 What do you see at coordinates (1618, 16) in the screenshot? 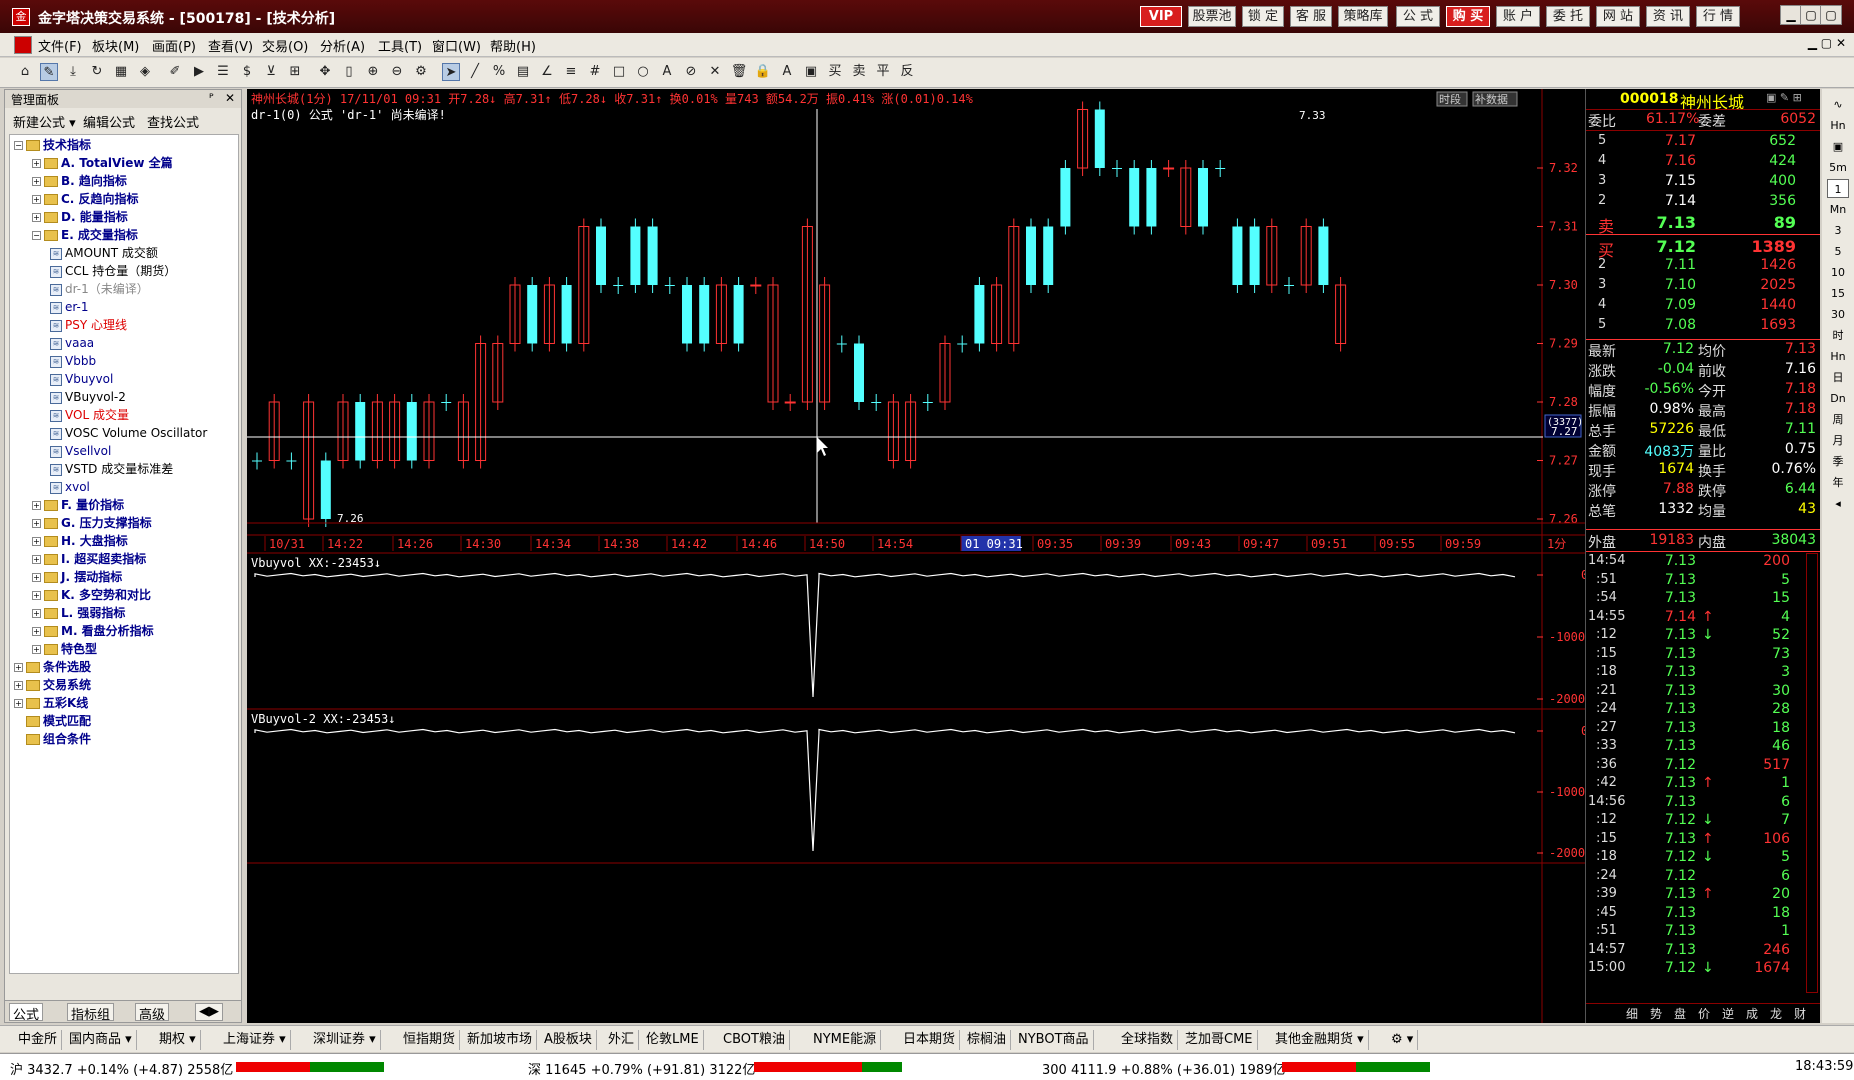
I see `top-button-9: 网 站` at bounding box center [1618, 16].